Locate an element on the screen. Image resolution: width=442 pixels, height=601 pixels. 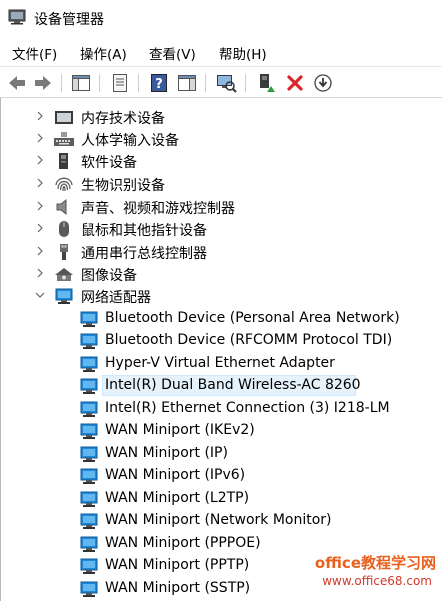
tree-category-memory: 内存技术设备 is located at coordinates (221, 117).